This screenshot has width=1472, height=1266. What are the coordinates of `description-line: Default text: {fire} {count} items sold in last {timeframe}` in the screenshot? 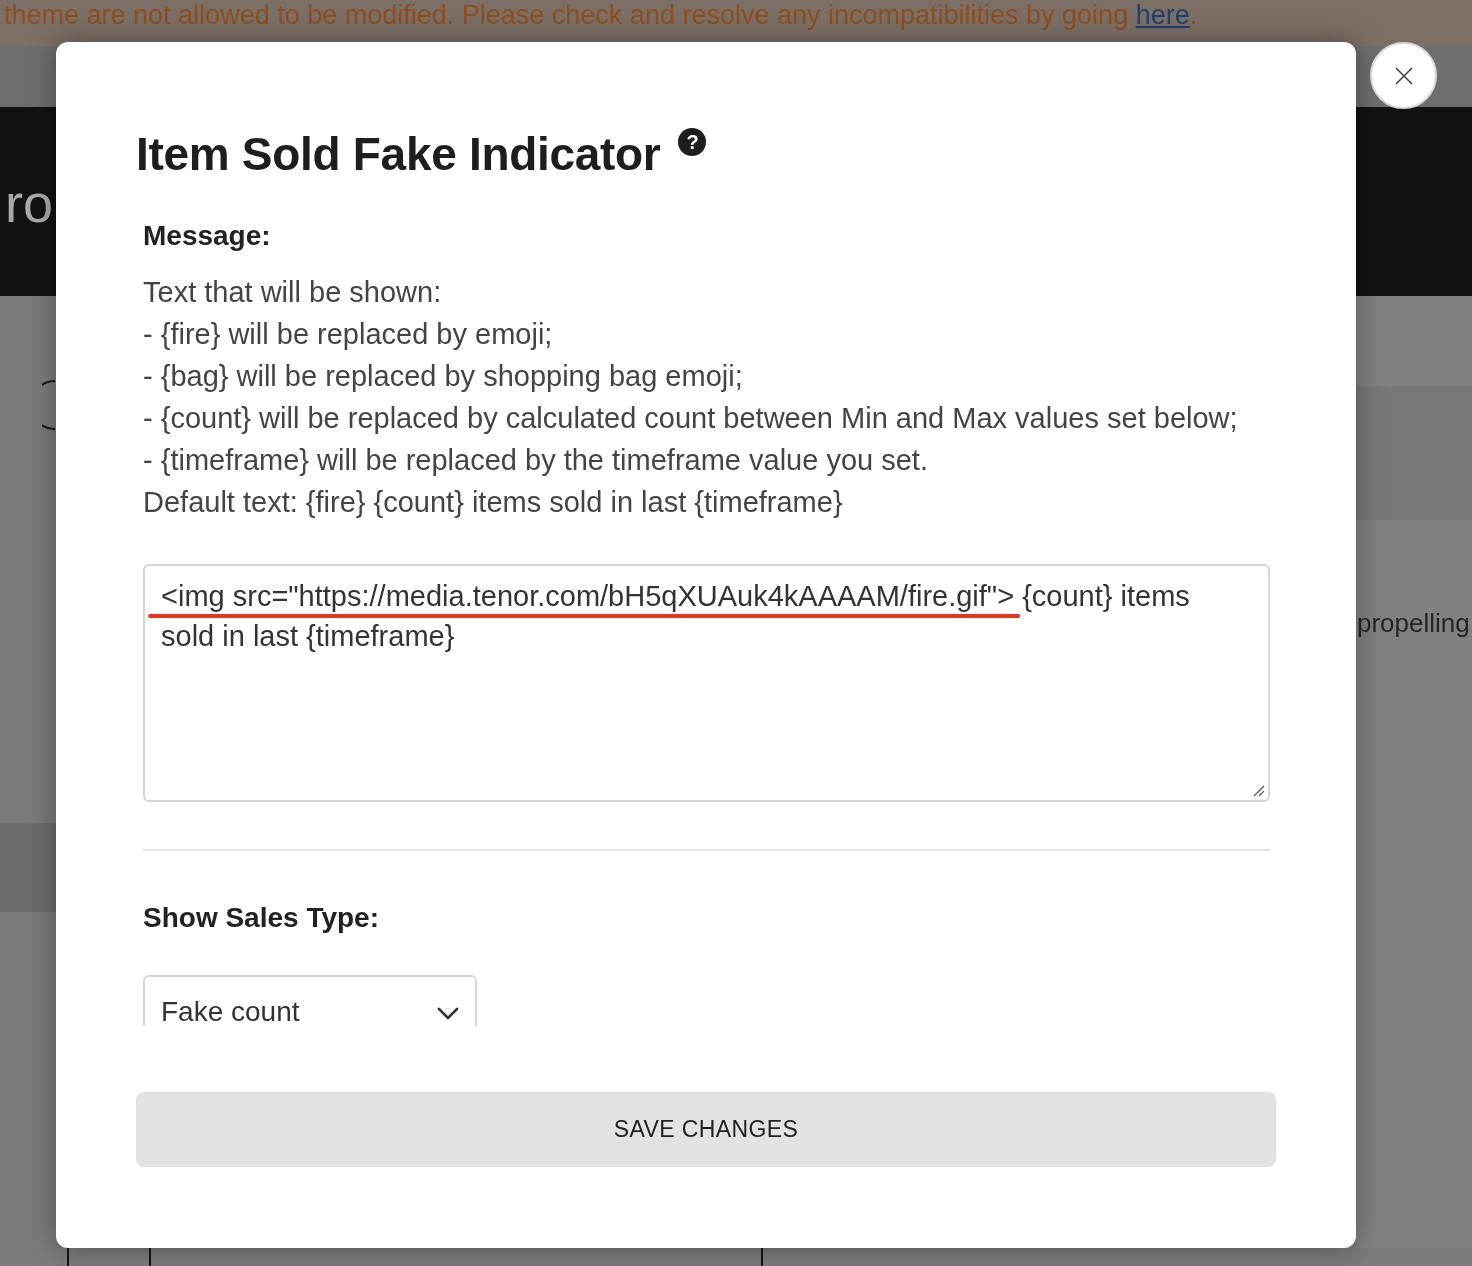 It's located at (493, 502).